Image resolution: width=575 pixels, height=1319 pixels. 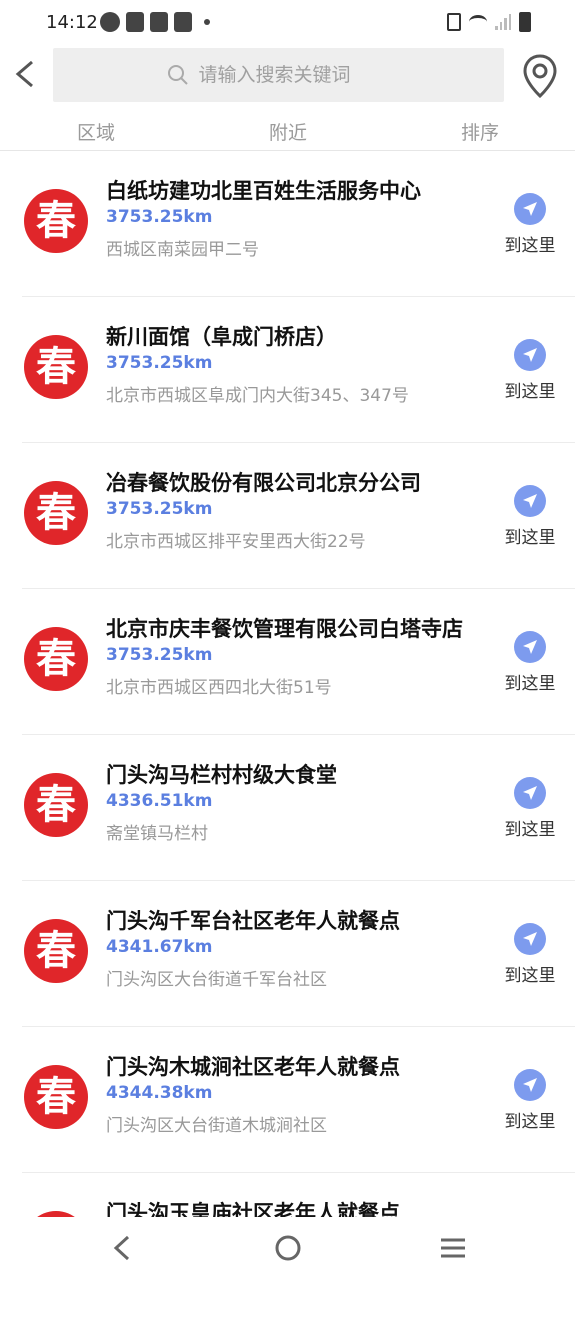 I want to click on location-button, so click(x=540, y=76).